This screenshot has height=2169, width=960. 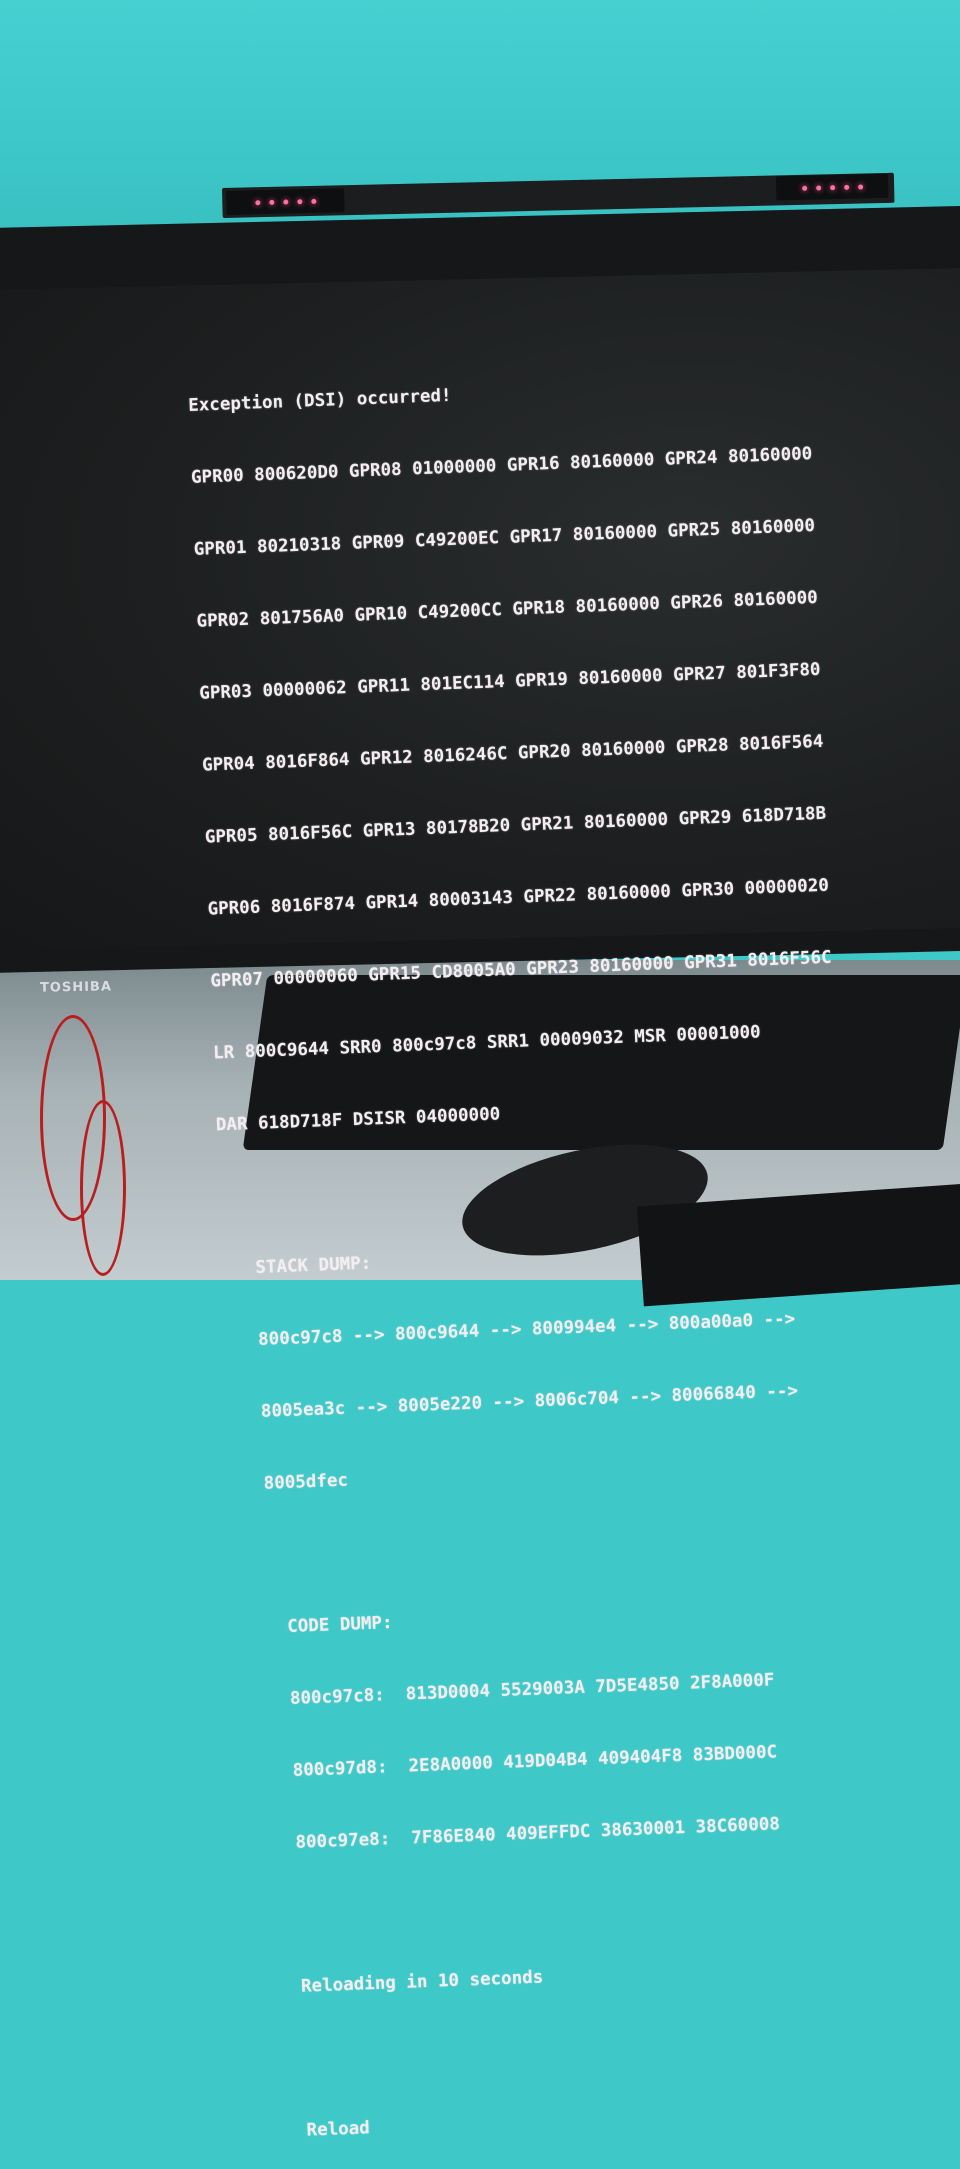 I want to click on reload-button: Reload, so click(x=565, y=2121).